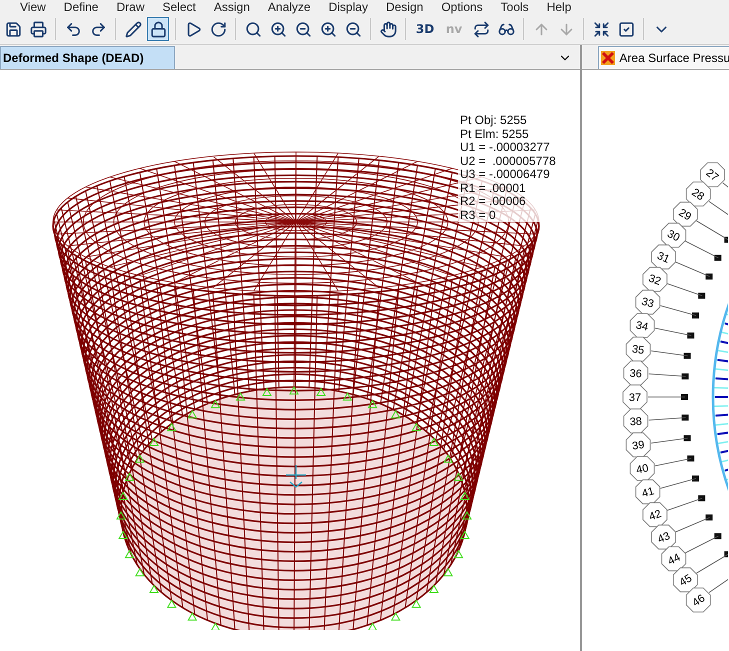 The height and width of the screenshot is (651, 729). What do you see at coordinates (462, 7) in the screenshot?
I see `menu-item: Options` at bounding box center [462, 7].